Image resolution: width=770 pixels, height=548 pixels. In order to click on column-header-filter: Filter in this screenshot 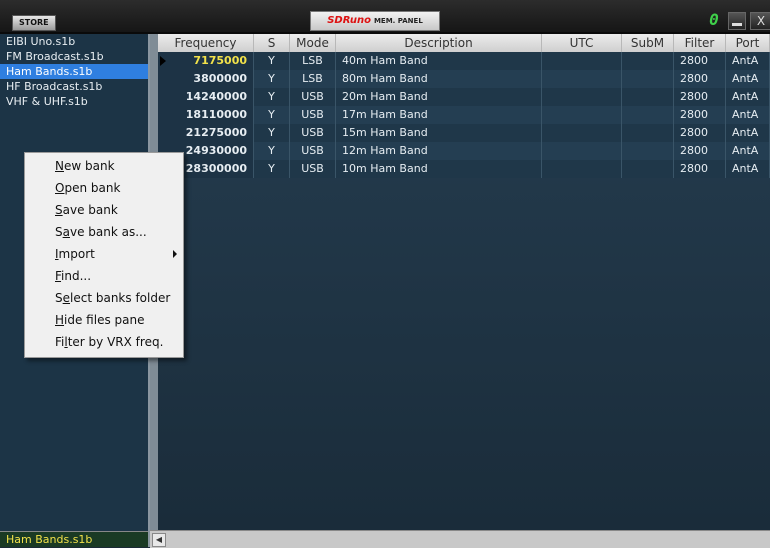, I will do `click(700, 43)`.